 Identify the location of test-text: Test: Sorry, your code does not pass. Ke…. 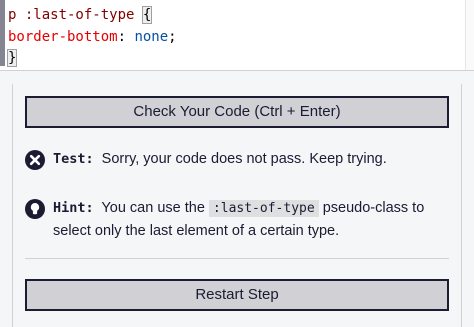
(251, 159).